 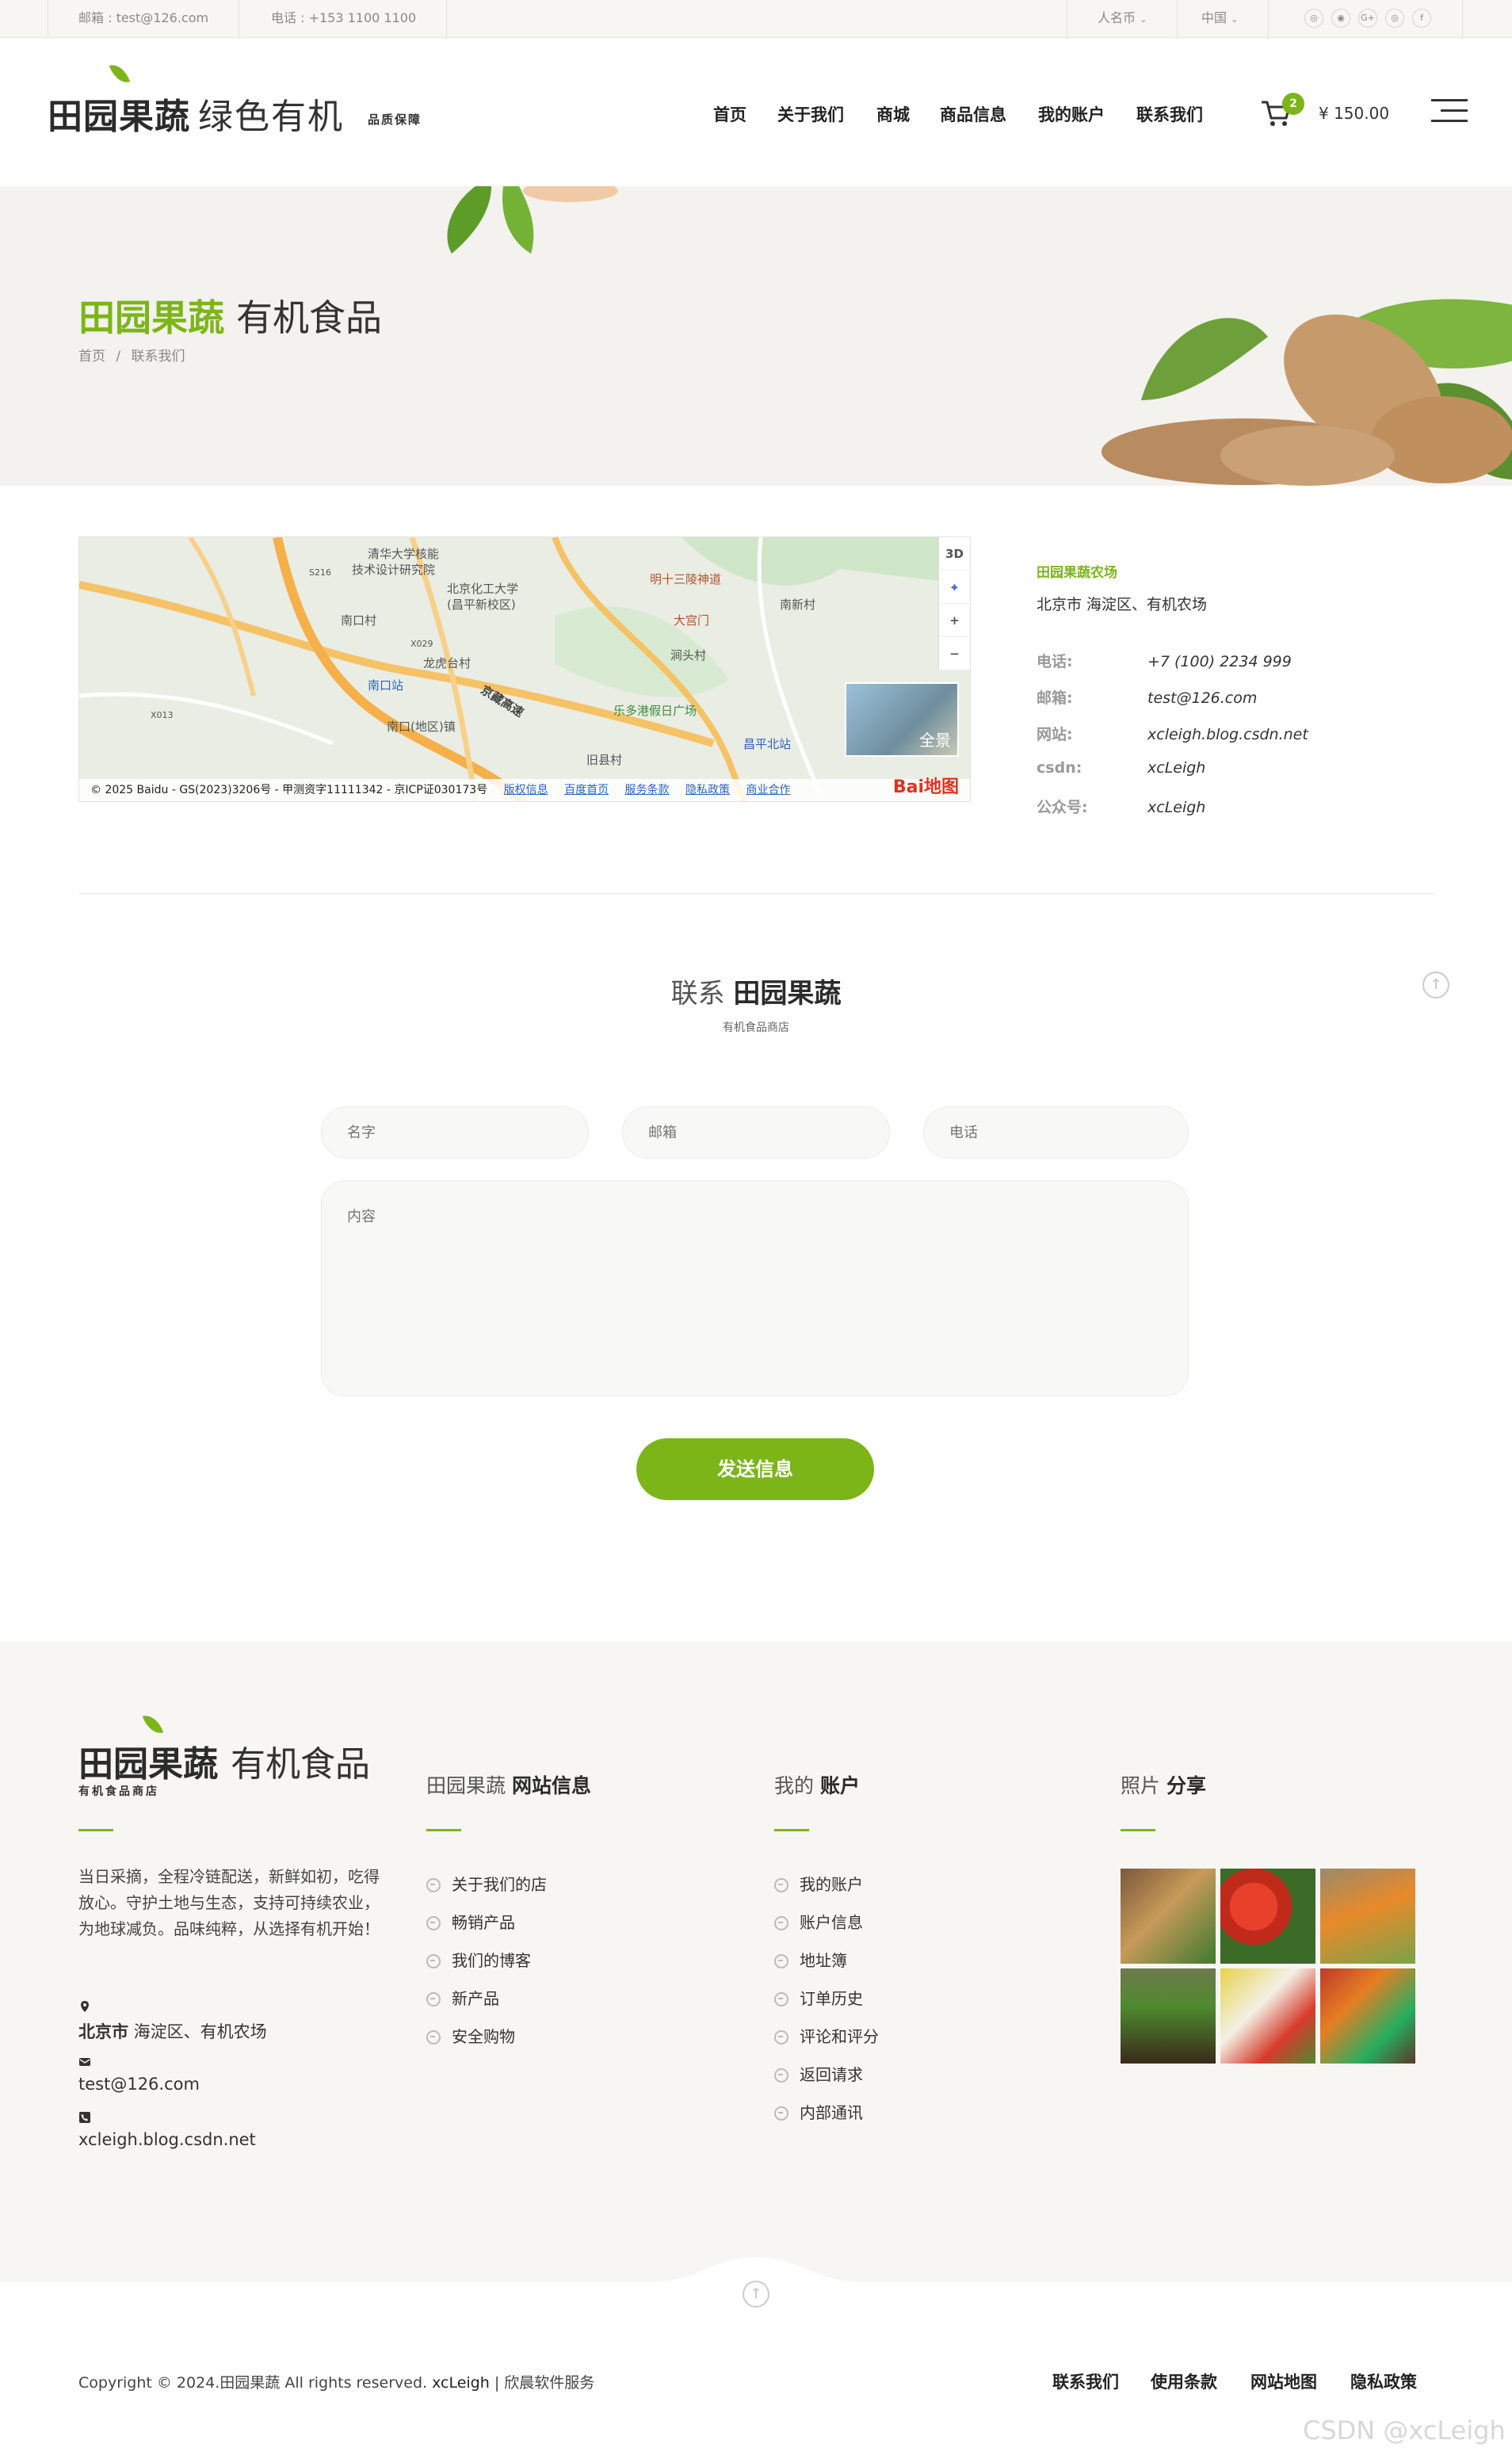 I want to click on footer-logo-main: 田园果蔬, so click(x=148, y=1760).